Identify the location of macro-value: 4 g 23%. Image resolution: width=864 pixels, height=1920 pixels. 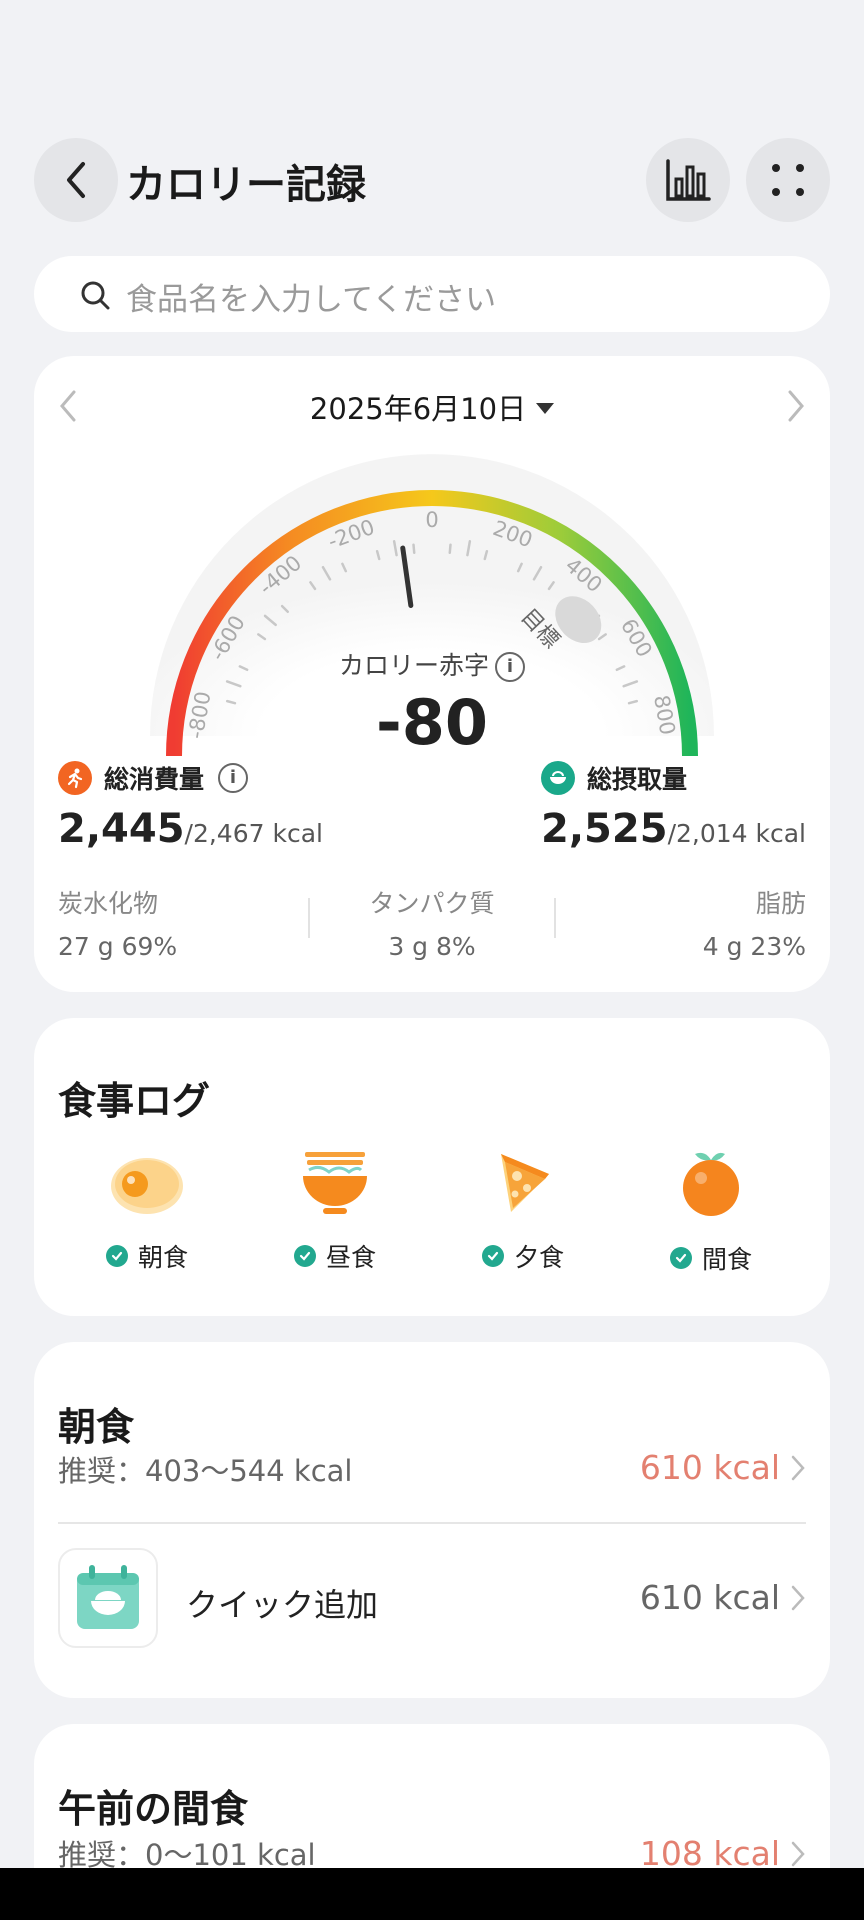
(754, 946).